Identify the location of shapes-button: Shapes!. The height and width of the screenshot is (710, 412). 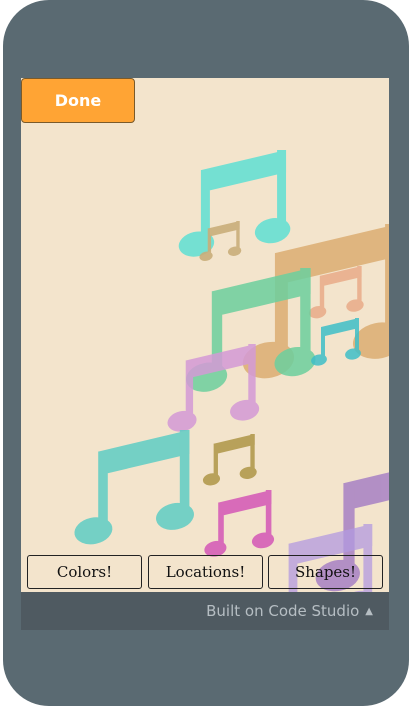
(325, 572).